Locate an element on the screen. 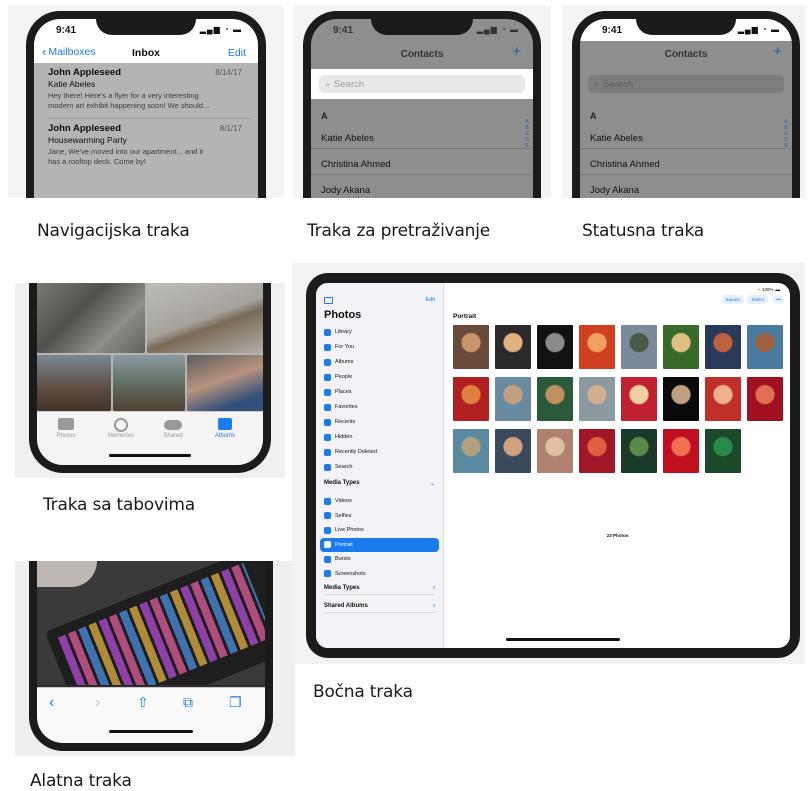  photos-icon is located at coordinates (66, 424).